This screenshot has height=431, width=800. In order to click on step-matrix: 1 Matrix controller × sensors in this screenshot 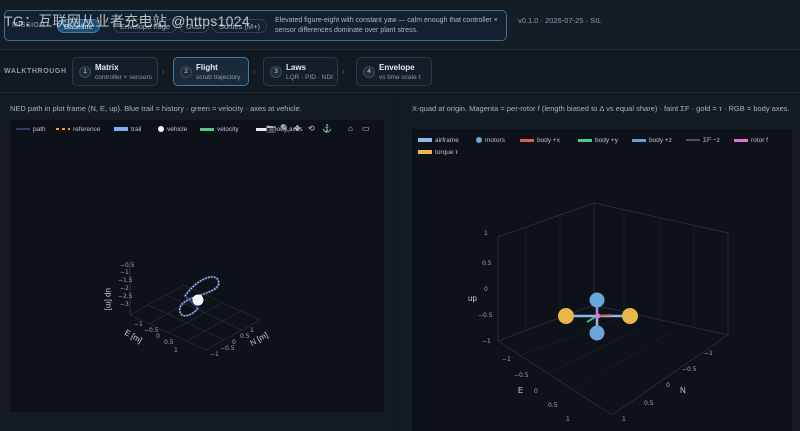, I will do `click(115, 71)`.